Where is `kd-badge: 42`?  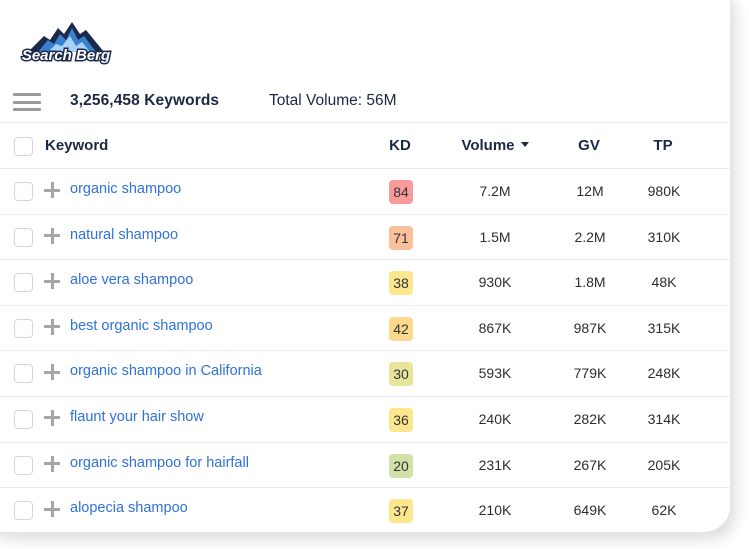
kd-badge: 42 is located at coordinates (401, 328).